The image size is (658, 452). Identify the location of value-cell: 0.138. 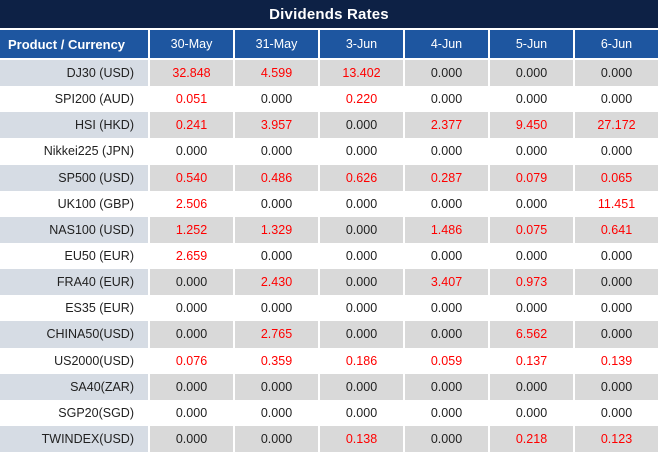
(360, 438).